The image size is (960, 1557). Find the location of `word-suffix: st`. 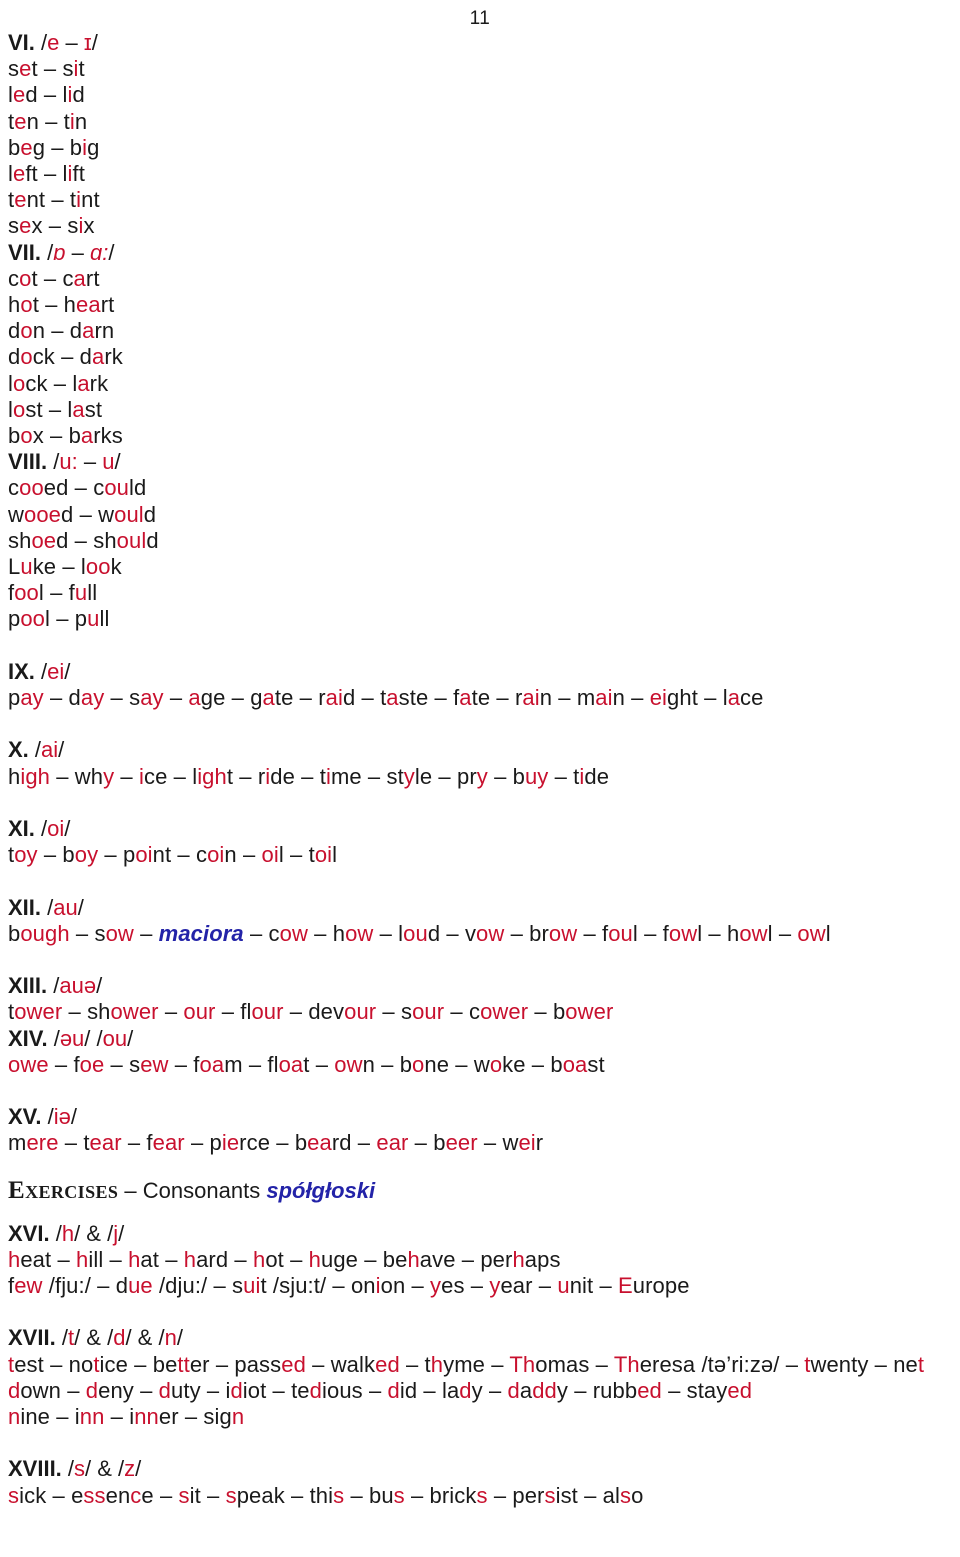

word-suffix: st is located at coordinates (93, 409).